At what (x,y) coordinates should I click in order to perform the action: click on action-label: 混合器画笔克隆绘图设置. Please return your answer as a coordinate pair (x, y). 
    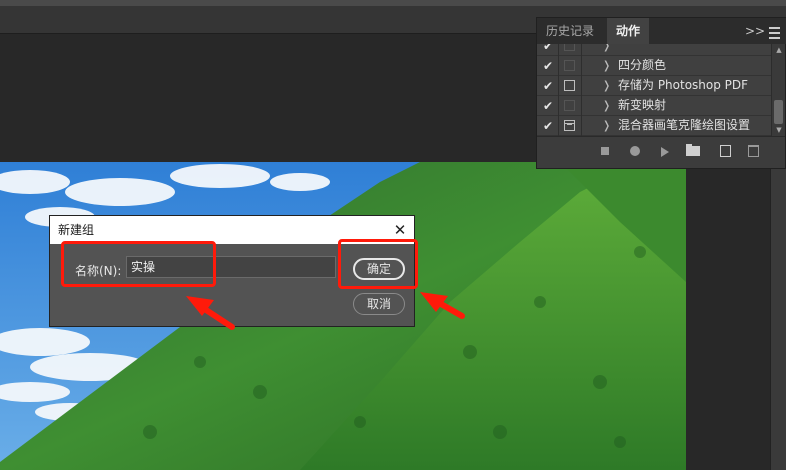
    Looking at the image, I should click on (684, 125).